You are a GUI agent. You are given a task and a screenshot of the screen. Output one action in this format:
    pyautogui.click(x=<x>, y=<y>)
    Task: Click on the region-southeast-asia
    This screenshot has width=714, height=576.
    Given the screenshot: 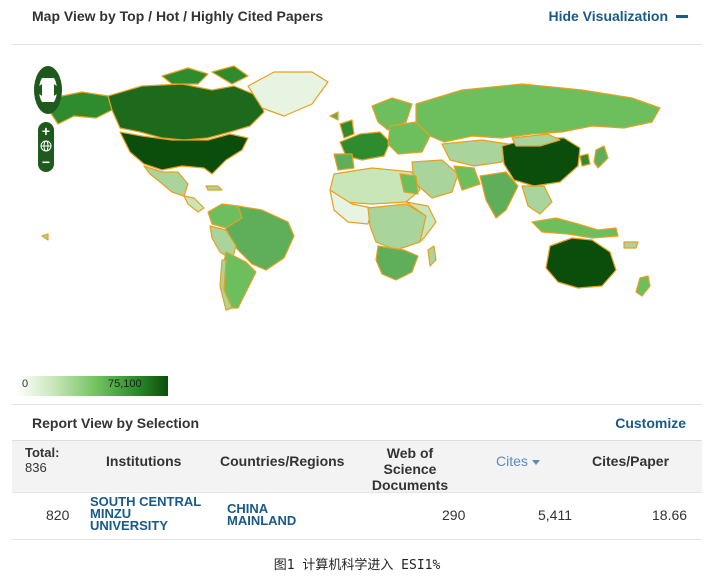 What is the action you would take?
    pyautogui.click(x=537, y=200)
    